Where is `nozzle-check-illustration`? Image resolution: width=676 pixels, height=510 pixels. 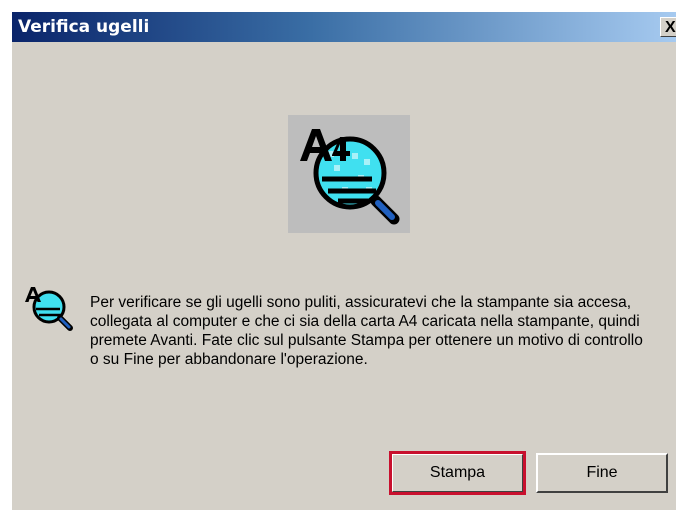 nozzle-check-illustration is located at coordinates (349, 174).